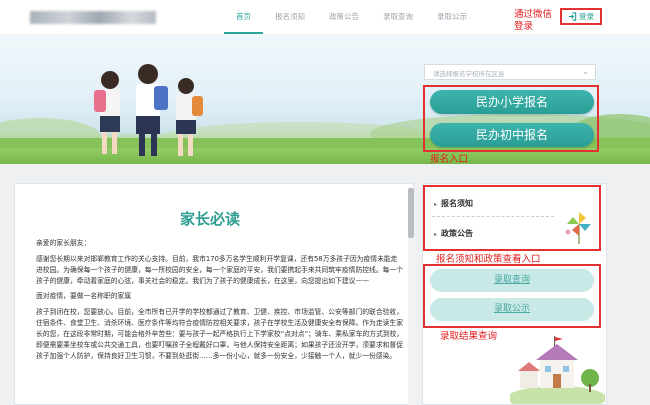  Describe the element at coordinates (586, 16) in the screenshot. I see `login-label: 登录` at that location.